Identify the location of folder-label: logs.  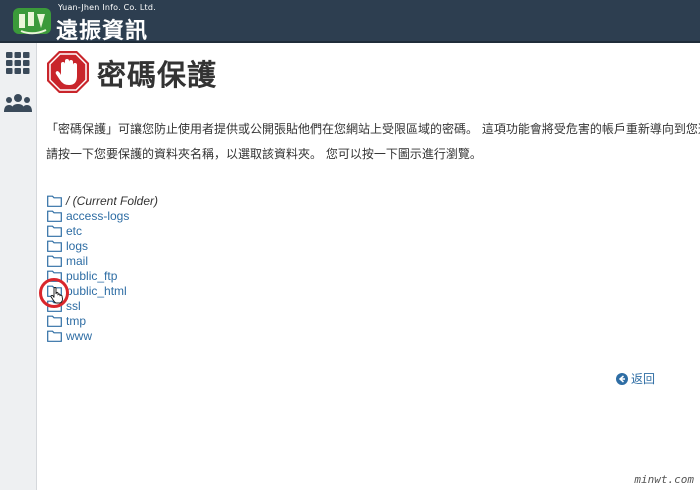
(77, 245).